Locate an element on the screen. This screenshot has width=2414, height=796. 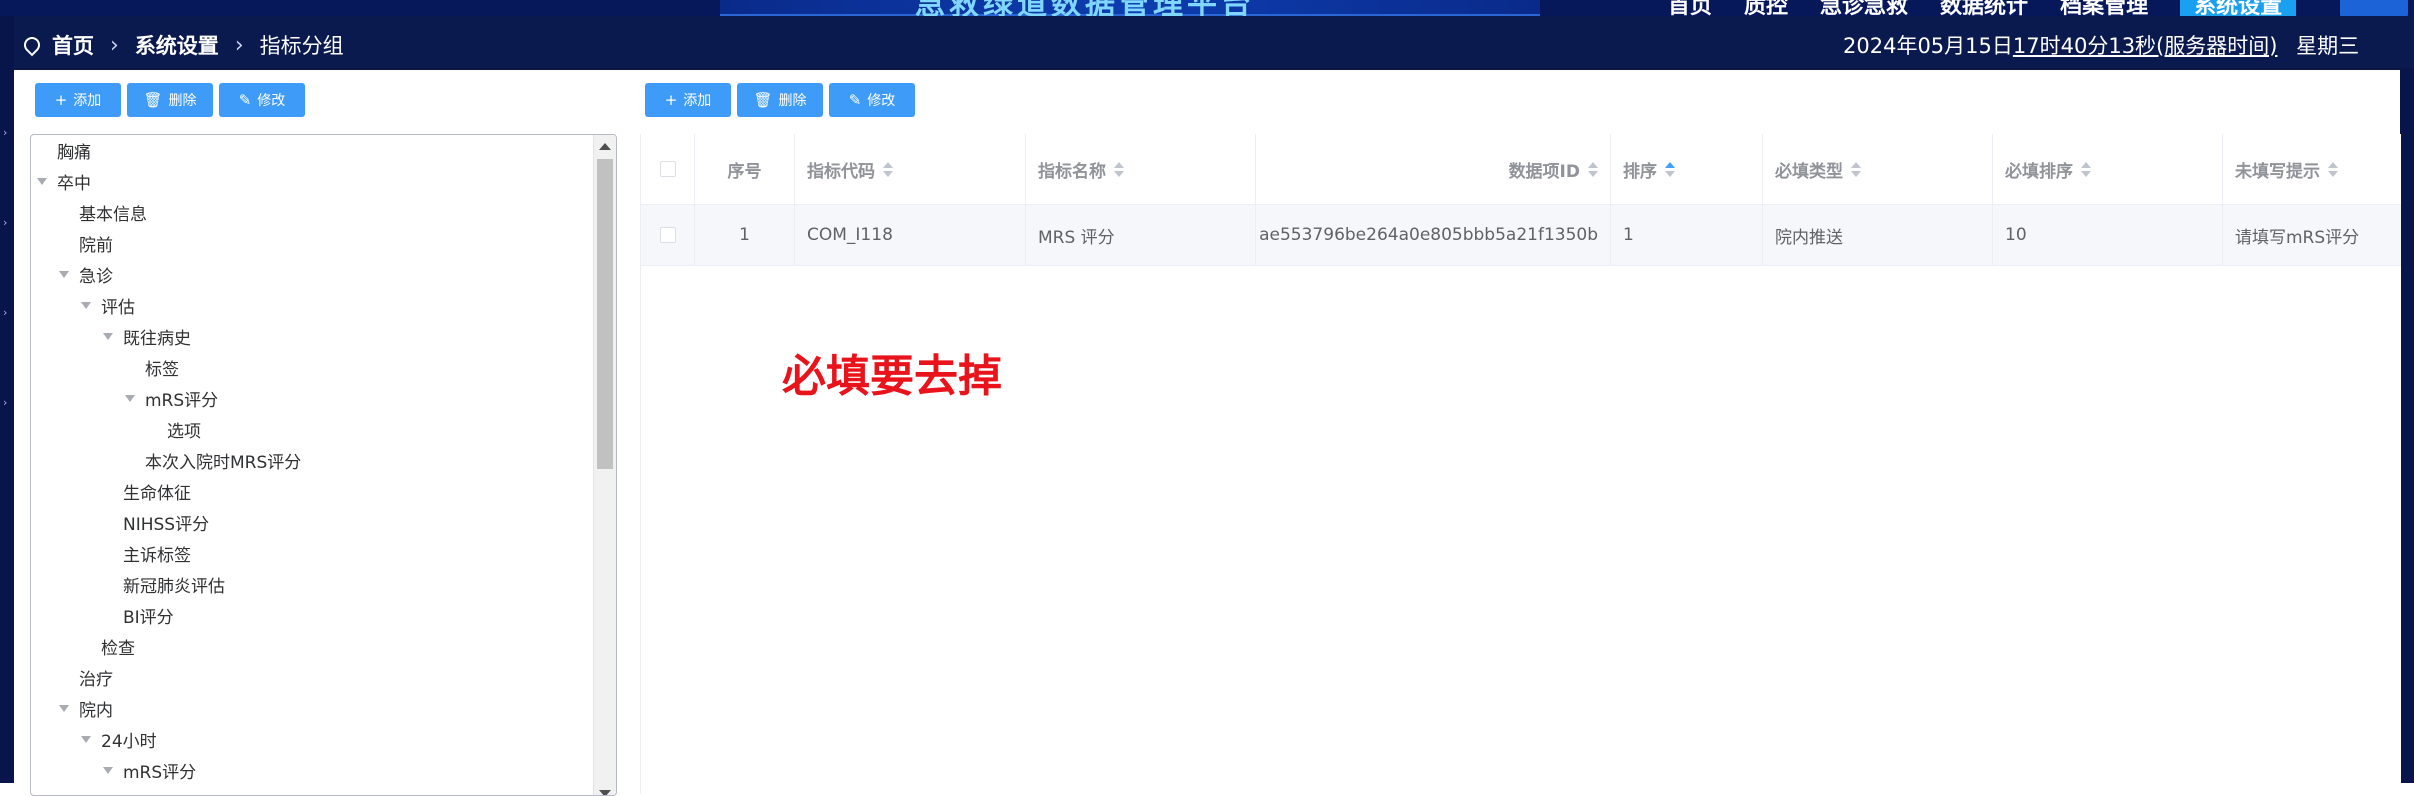
scroll-up-arrow-icon is located at coordinates (605, 146).